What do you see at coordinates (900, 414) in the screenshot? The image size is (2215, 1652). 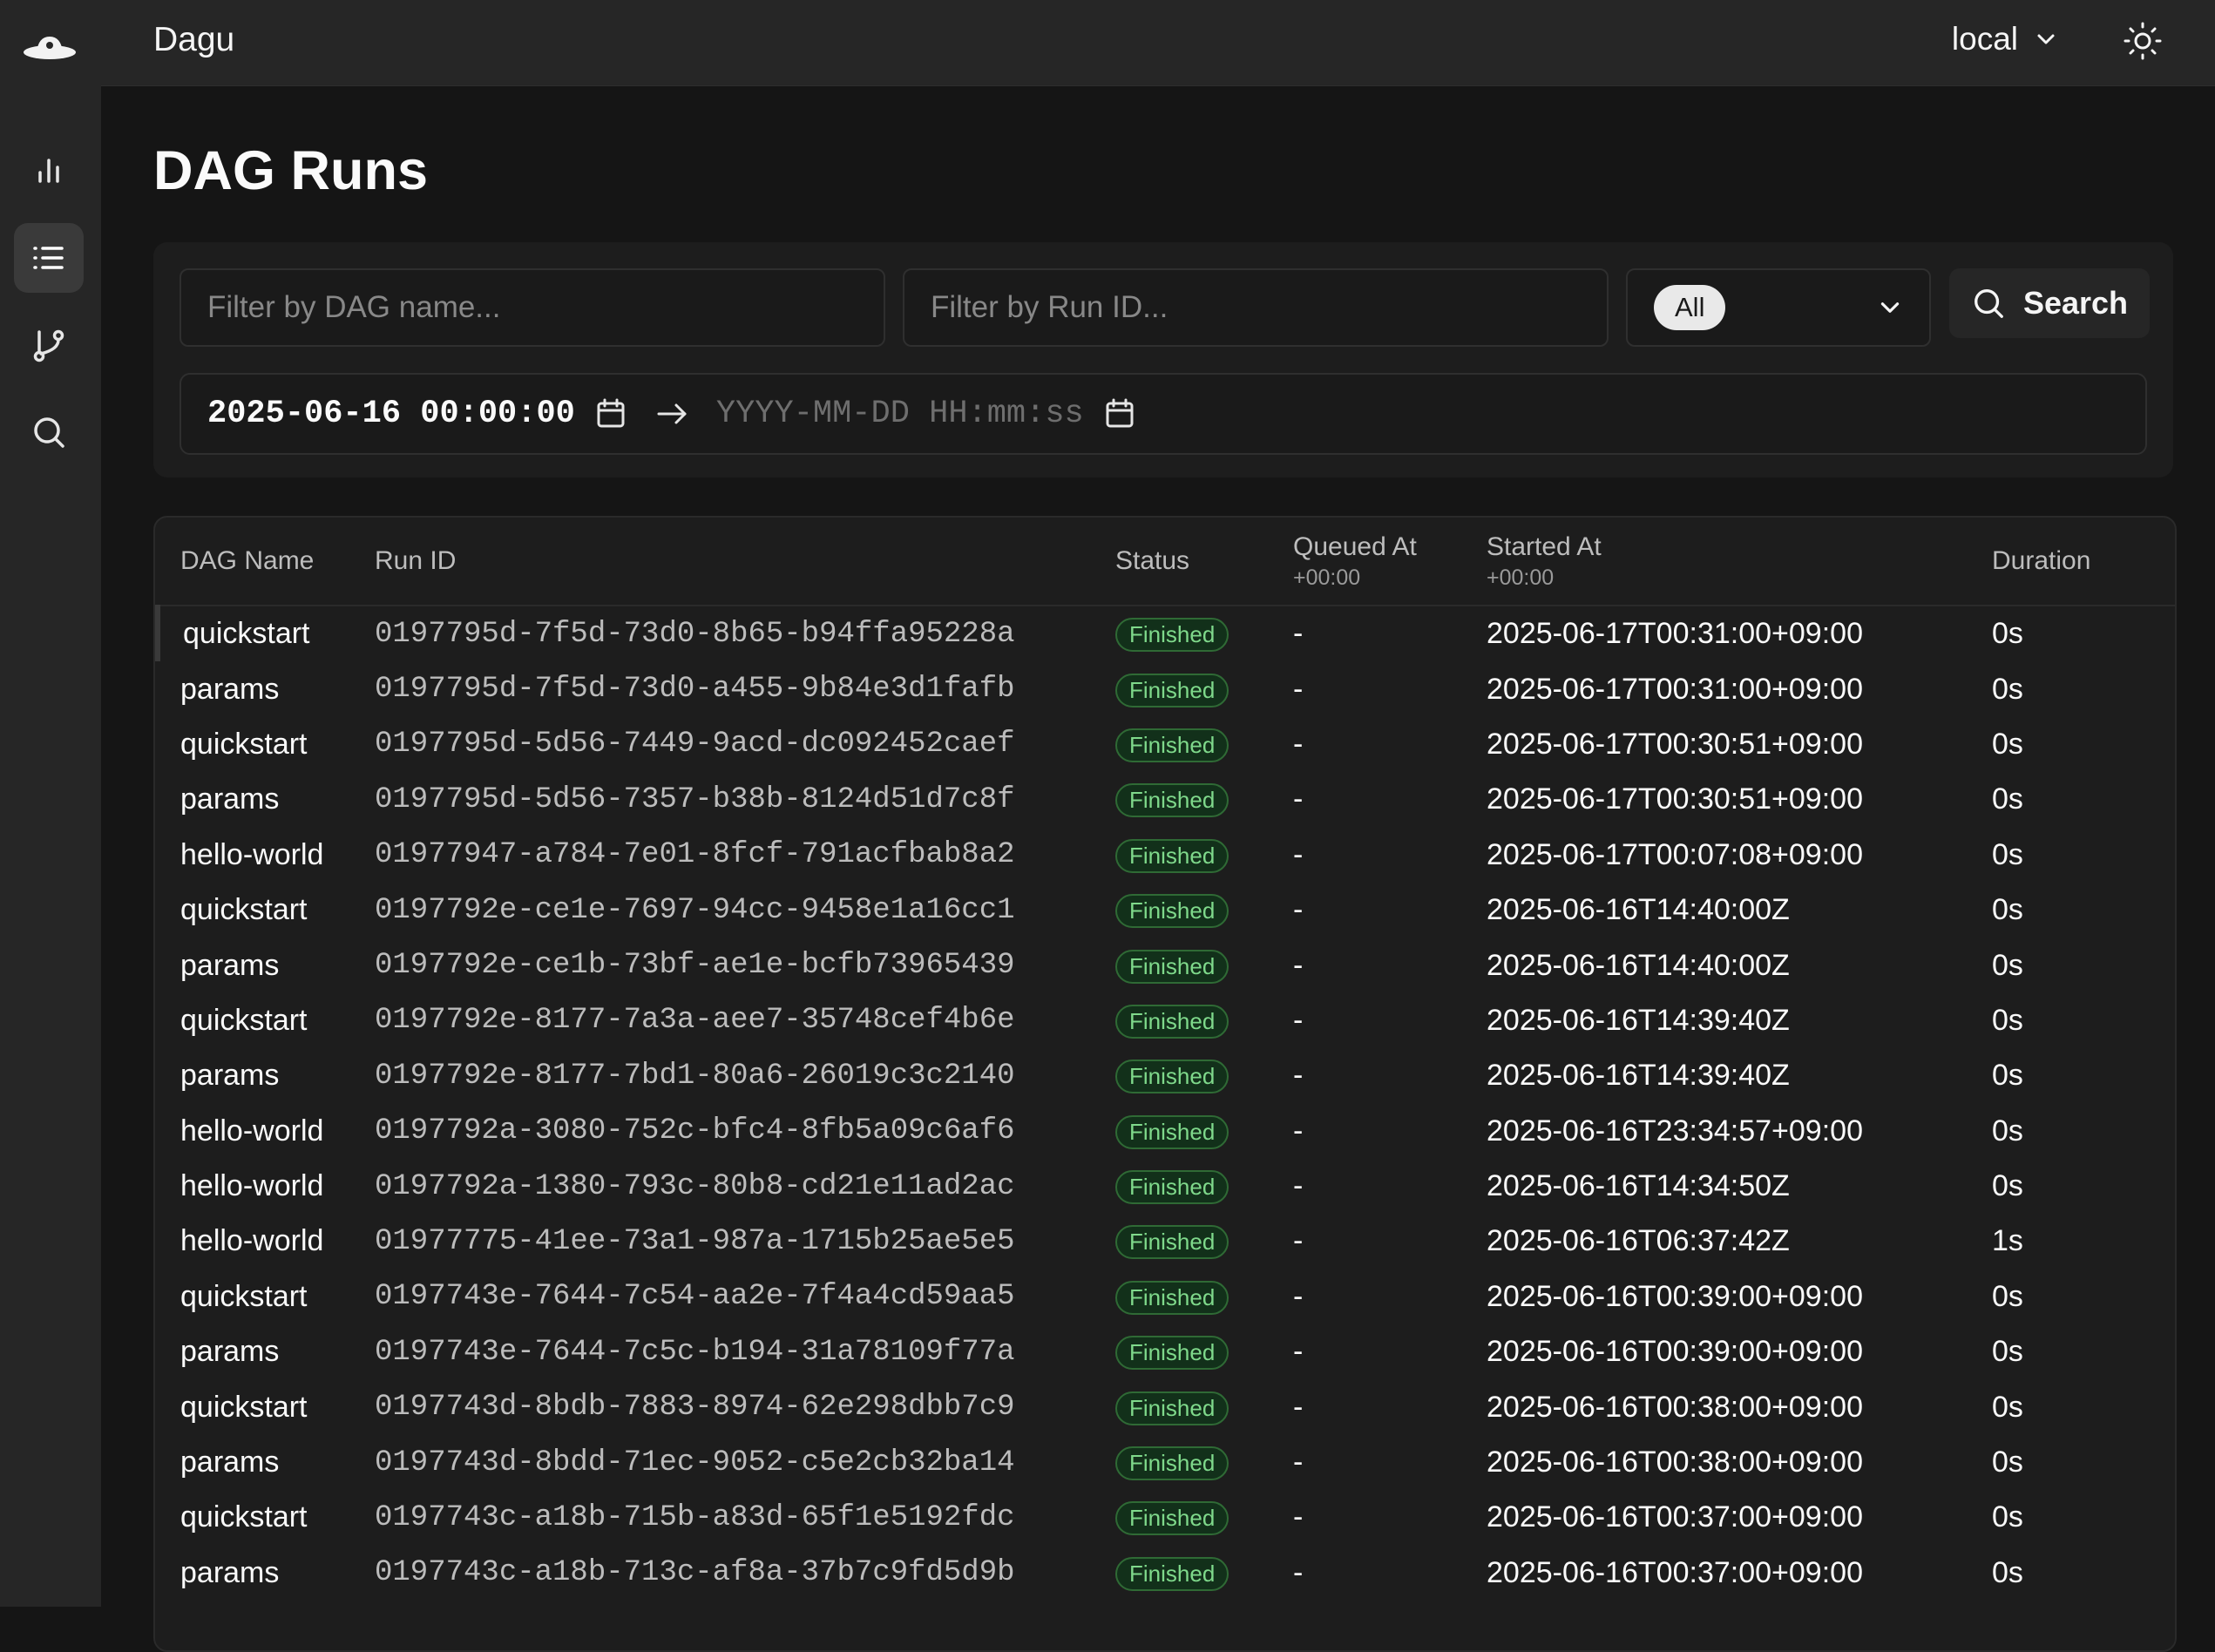 I see `date-range-end: YYYY-MM-DD HH:mm:ss` at bounding box center [900, 414].